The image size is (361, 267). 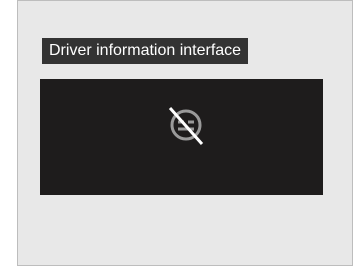 What do you see at coordinates (186, 126) in the screenshot?
I see `no-cruise-control-icon` at bounding box center [186, 126].